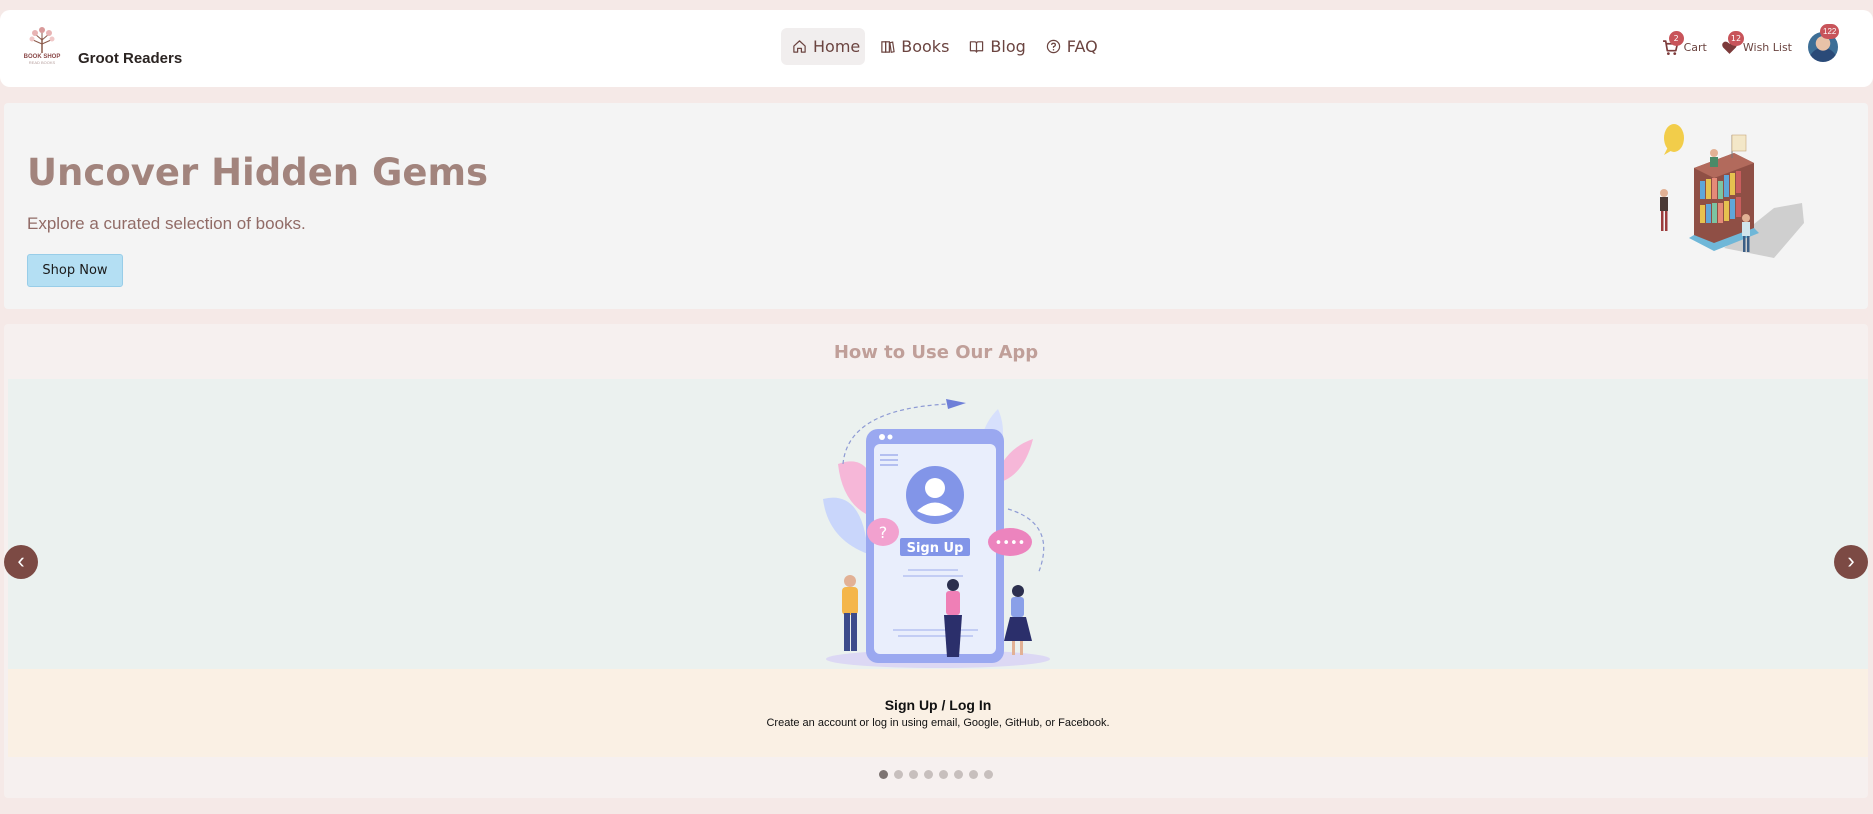 The height and width of the screenshot is (814, 1873). What do you see at coordinates (1767, 47) in the screenshot?
I see `wishlist-label: Wish List` at bounding box center [1767, 47].